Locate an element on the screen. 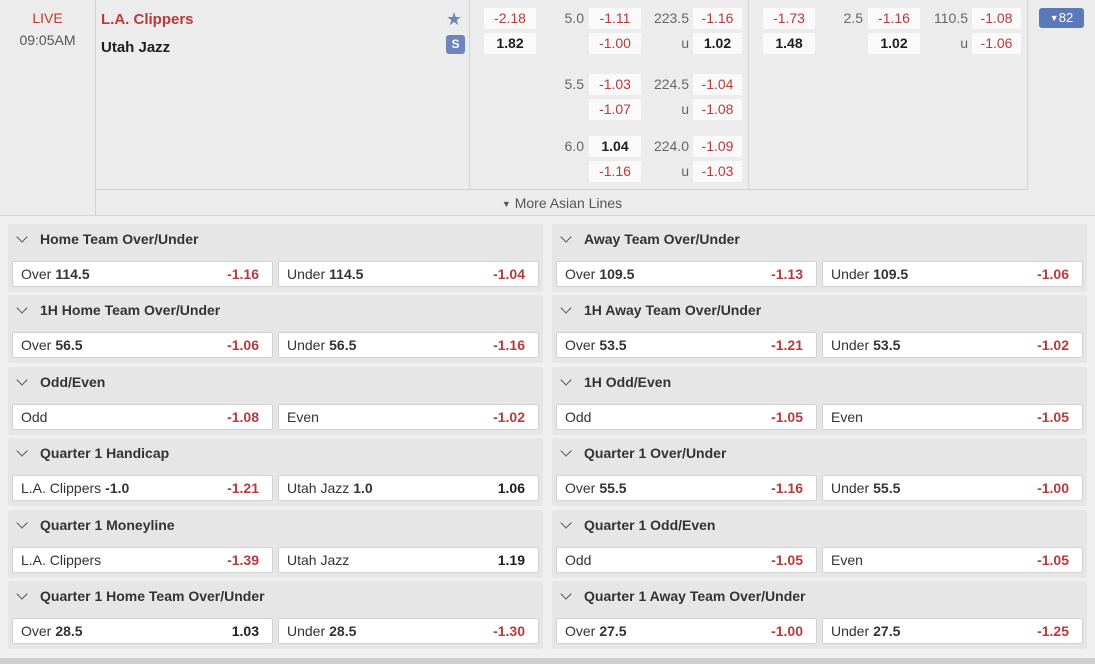  selection-label: Under 114.5 is located at coordinates (325, 274).